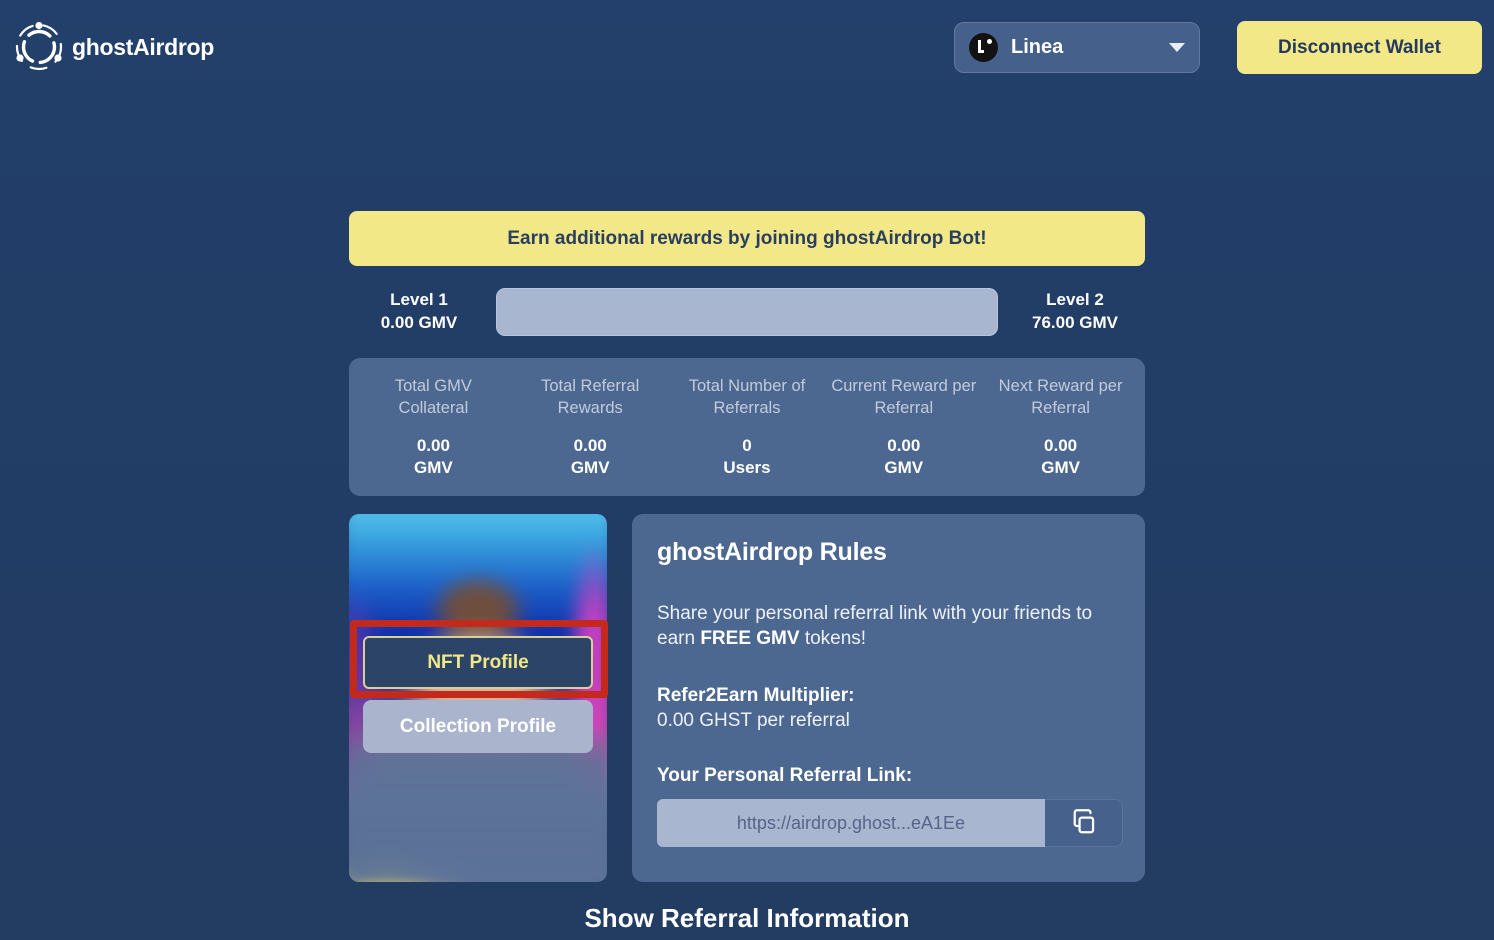 The height and width of the screenshot is (940, 1494). What do you see at coordinates (419, 311) in the screenshot?
I see `level-left: Level 1 0.00 GMV` at bounding box center [419, 311].